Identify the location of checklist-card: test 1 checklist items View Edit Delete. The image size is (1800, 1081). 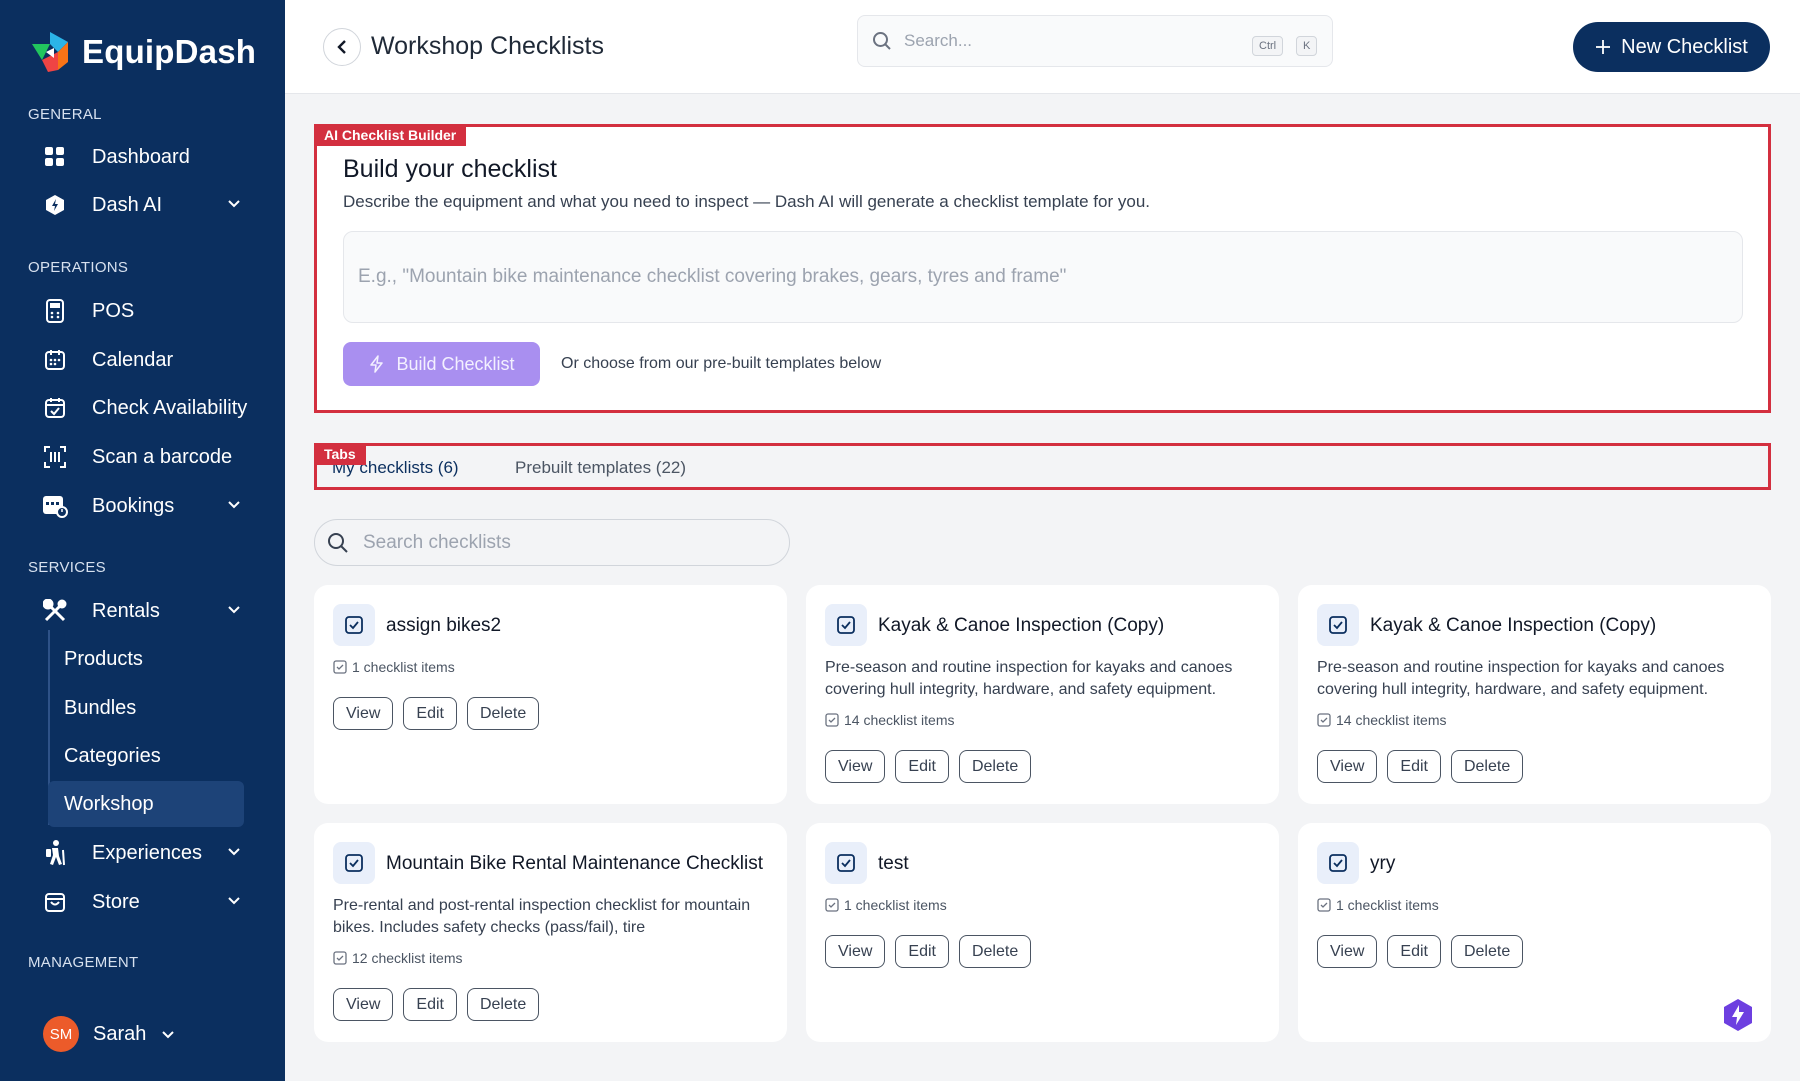
(1042, 932).